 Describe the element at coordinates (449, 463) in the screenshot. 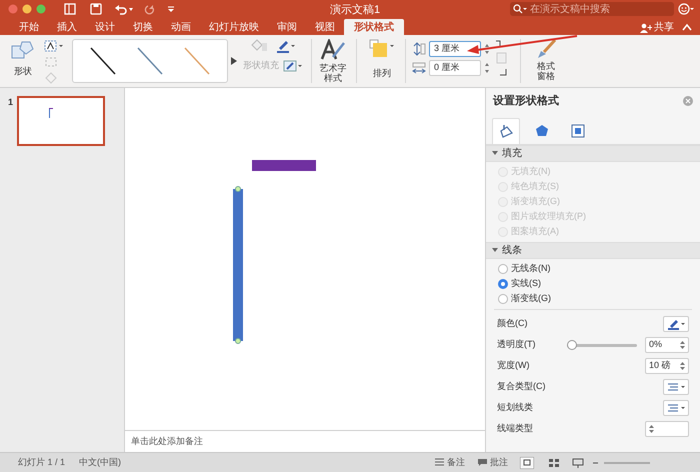

I see `notes-button: 备注` at that location.